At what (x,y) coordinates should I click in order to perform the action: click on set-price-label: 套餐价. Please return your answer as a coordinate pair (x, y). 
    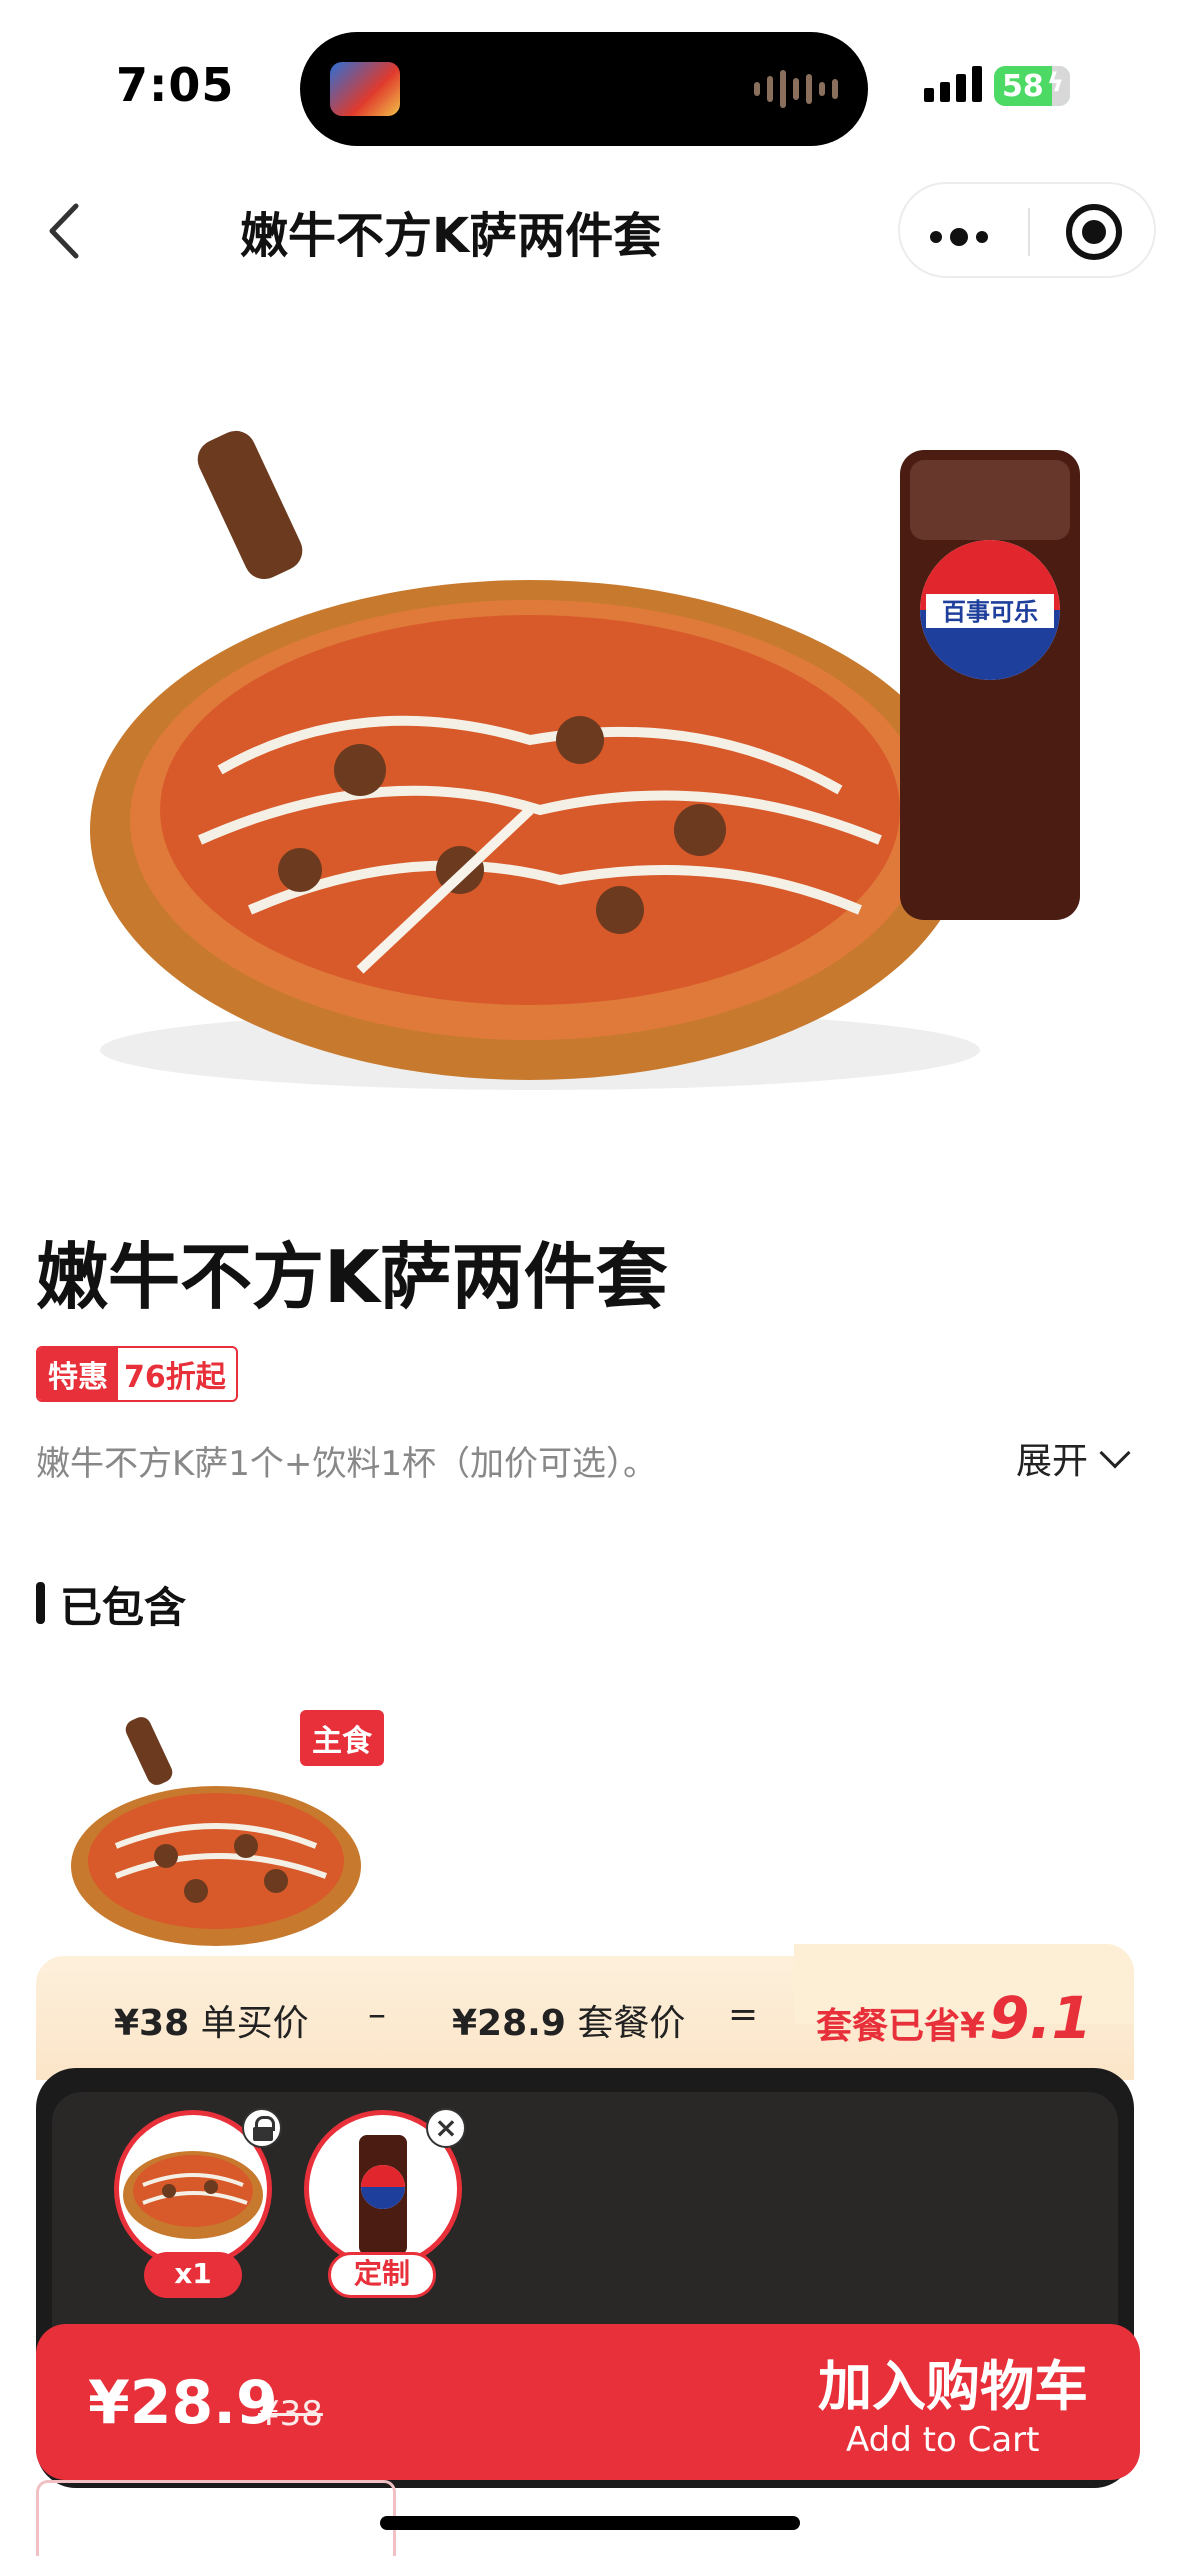
    Looking at the image, I should click on (631, 2023).